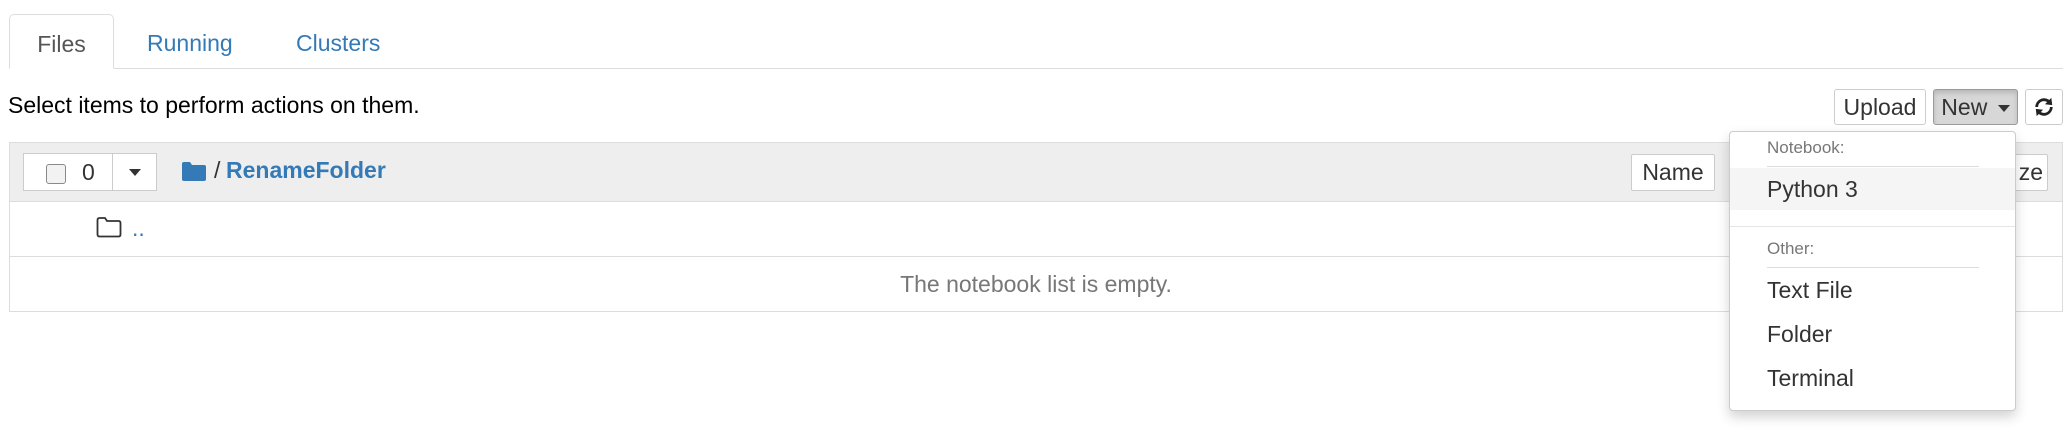  I want to click on refresh-icon, so click(2044, 107).